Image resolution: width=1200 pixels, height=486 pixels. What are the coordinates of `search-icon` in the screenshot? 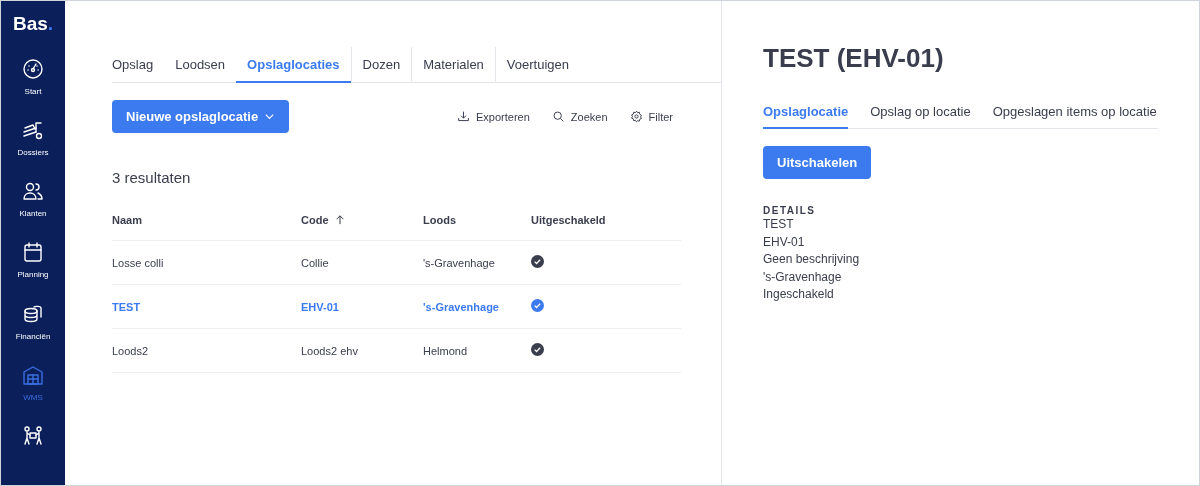 It's located at (558, 116).